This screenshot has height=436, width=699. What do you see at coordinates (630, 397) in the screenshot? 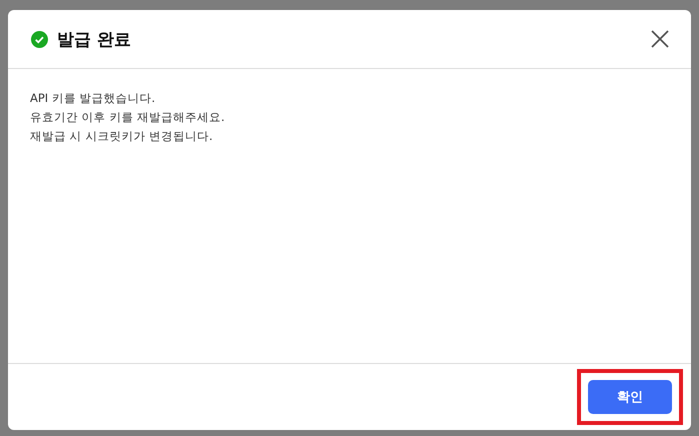
I see `confirm-button: 확인` at bounding box center [630, 397].